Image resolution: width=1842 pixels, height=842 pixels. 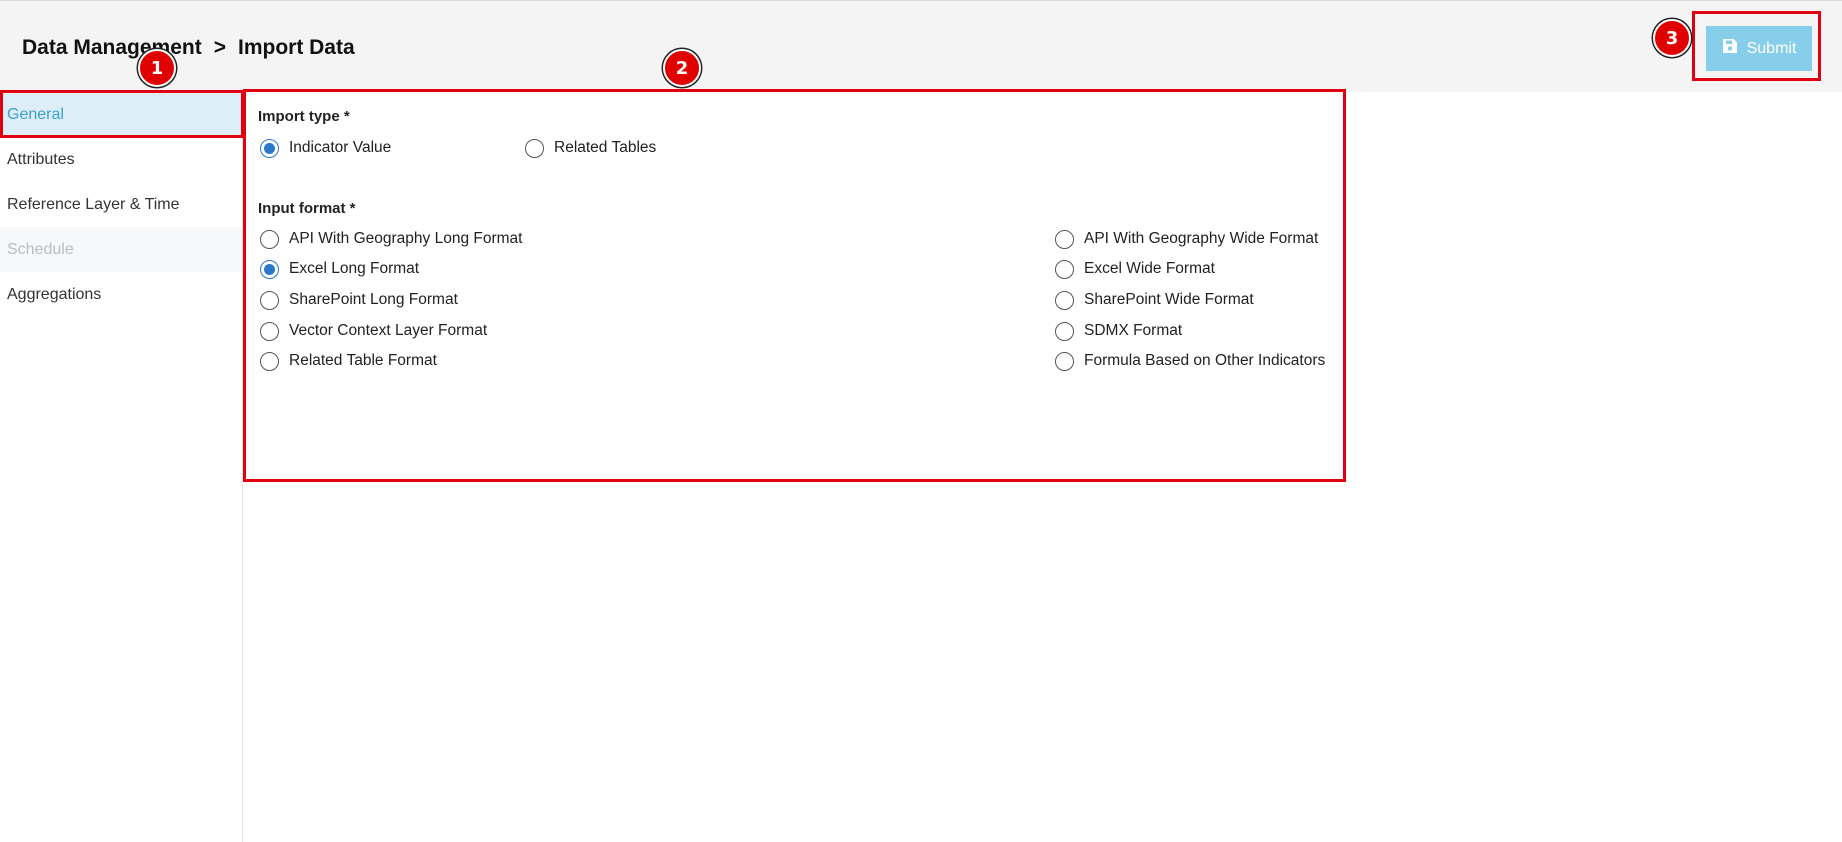 What do you see at coordinates (122, 114) in the screenshot?
I see `highlight-box-general` at bounding box center [122, 114].